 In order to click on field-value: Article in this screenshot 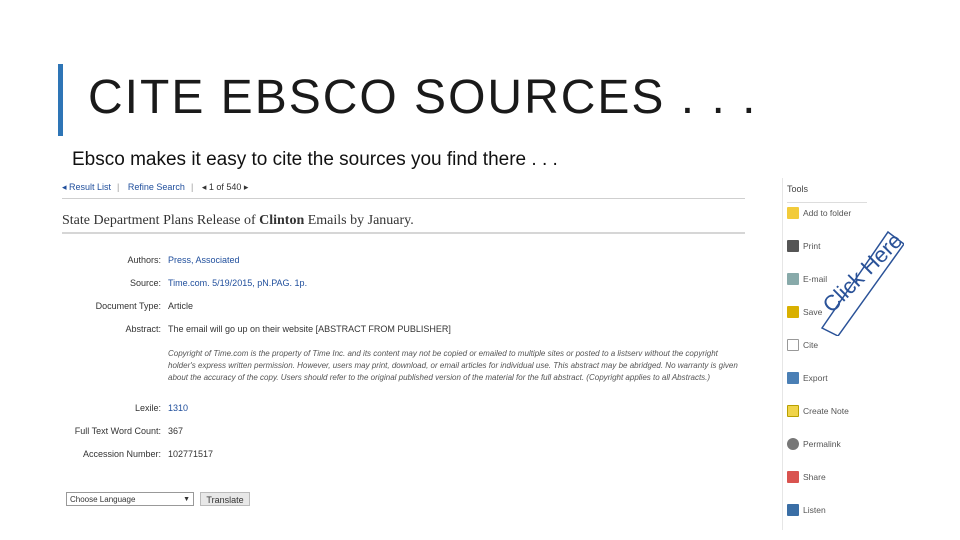, I will do `click(181, 306)`.